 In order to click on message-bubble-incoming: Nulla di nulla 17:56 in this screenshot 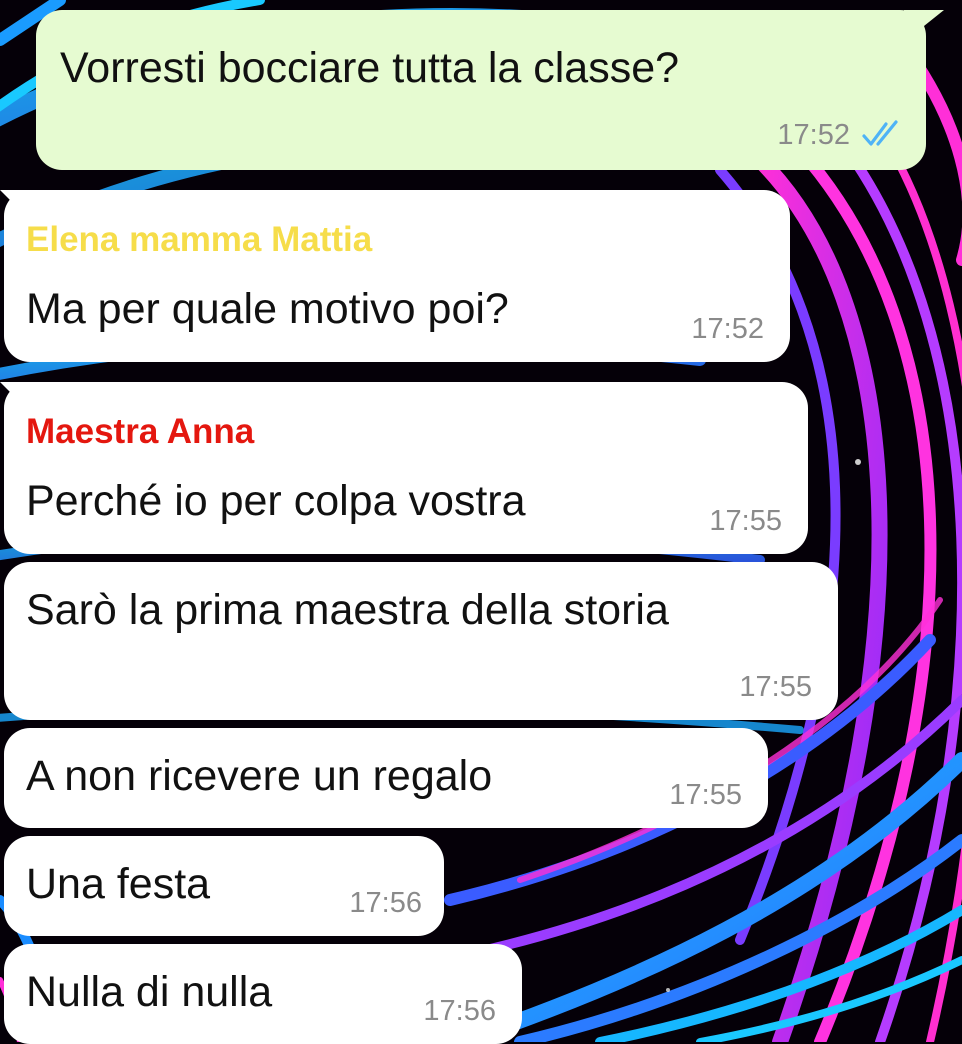, I will do `click(263, 994)`.